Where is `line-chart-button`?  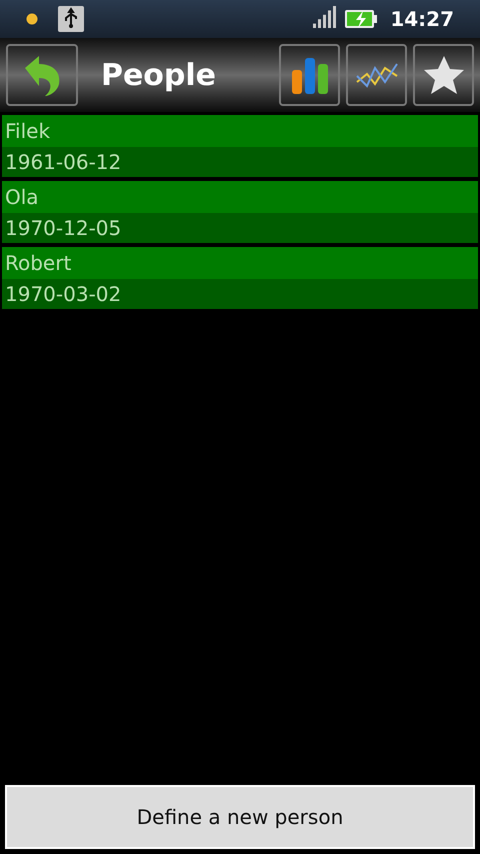
line-chart-button is located at coordinates (376, 75).